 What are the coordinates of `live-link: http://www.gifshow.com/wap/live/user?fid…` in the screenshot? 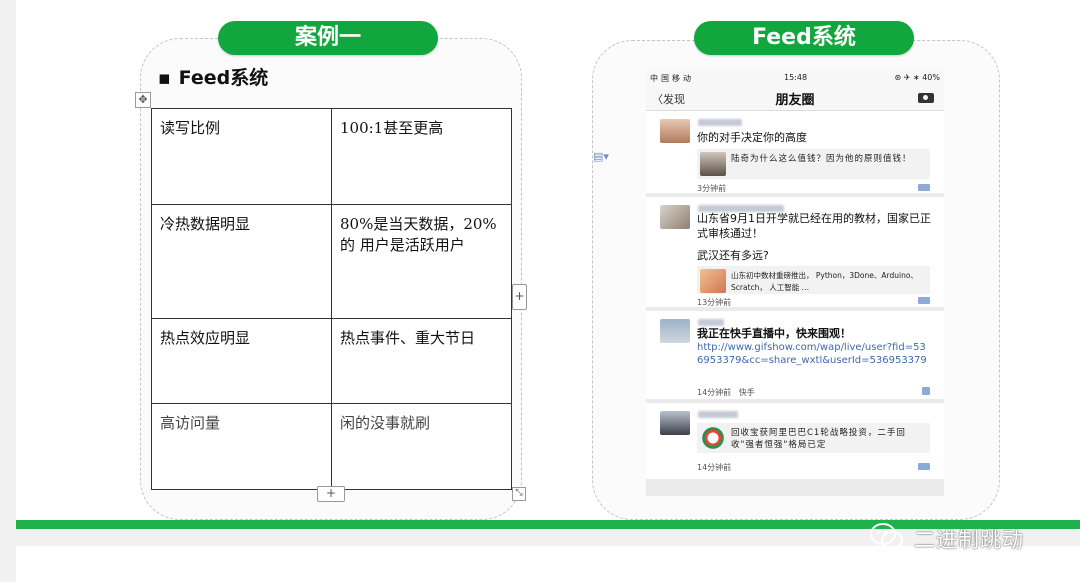 It's located at (813, 354).